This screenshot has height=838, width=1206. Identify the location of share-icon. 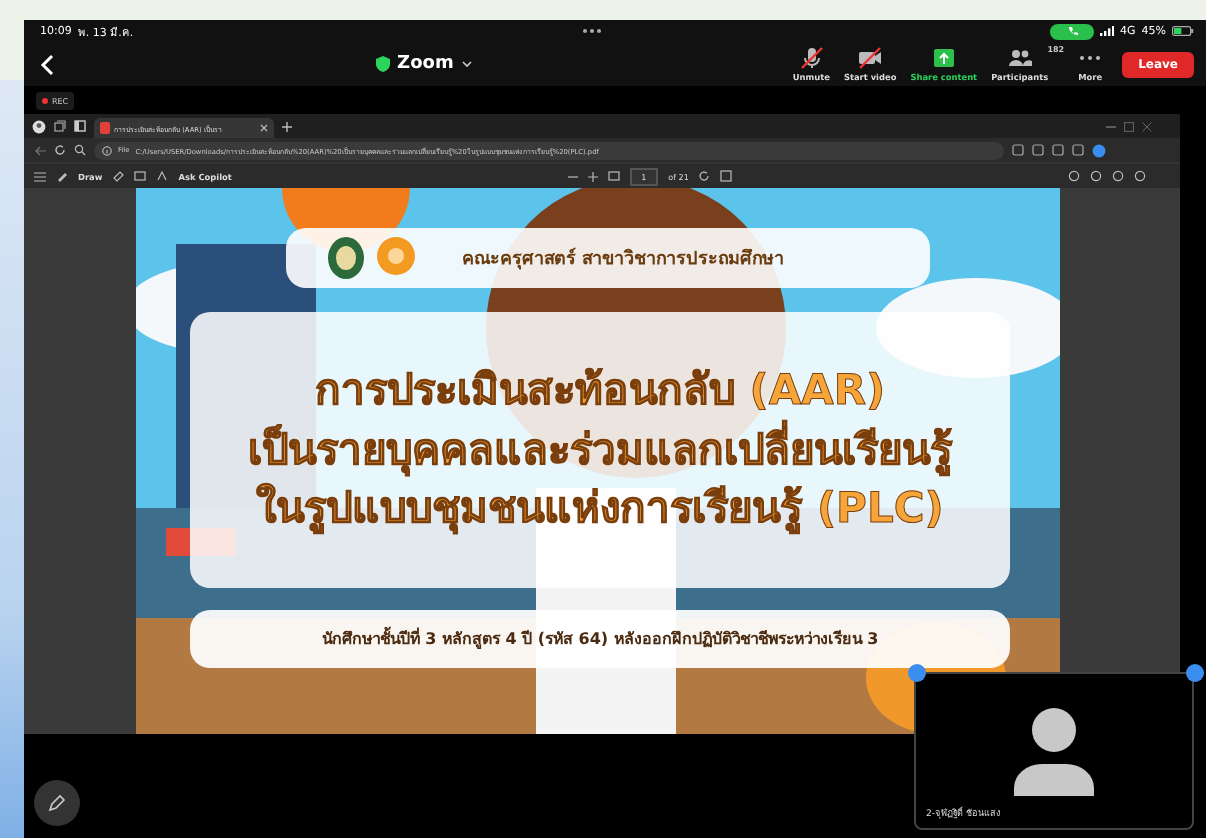
(943, 58).